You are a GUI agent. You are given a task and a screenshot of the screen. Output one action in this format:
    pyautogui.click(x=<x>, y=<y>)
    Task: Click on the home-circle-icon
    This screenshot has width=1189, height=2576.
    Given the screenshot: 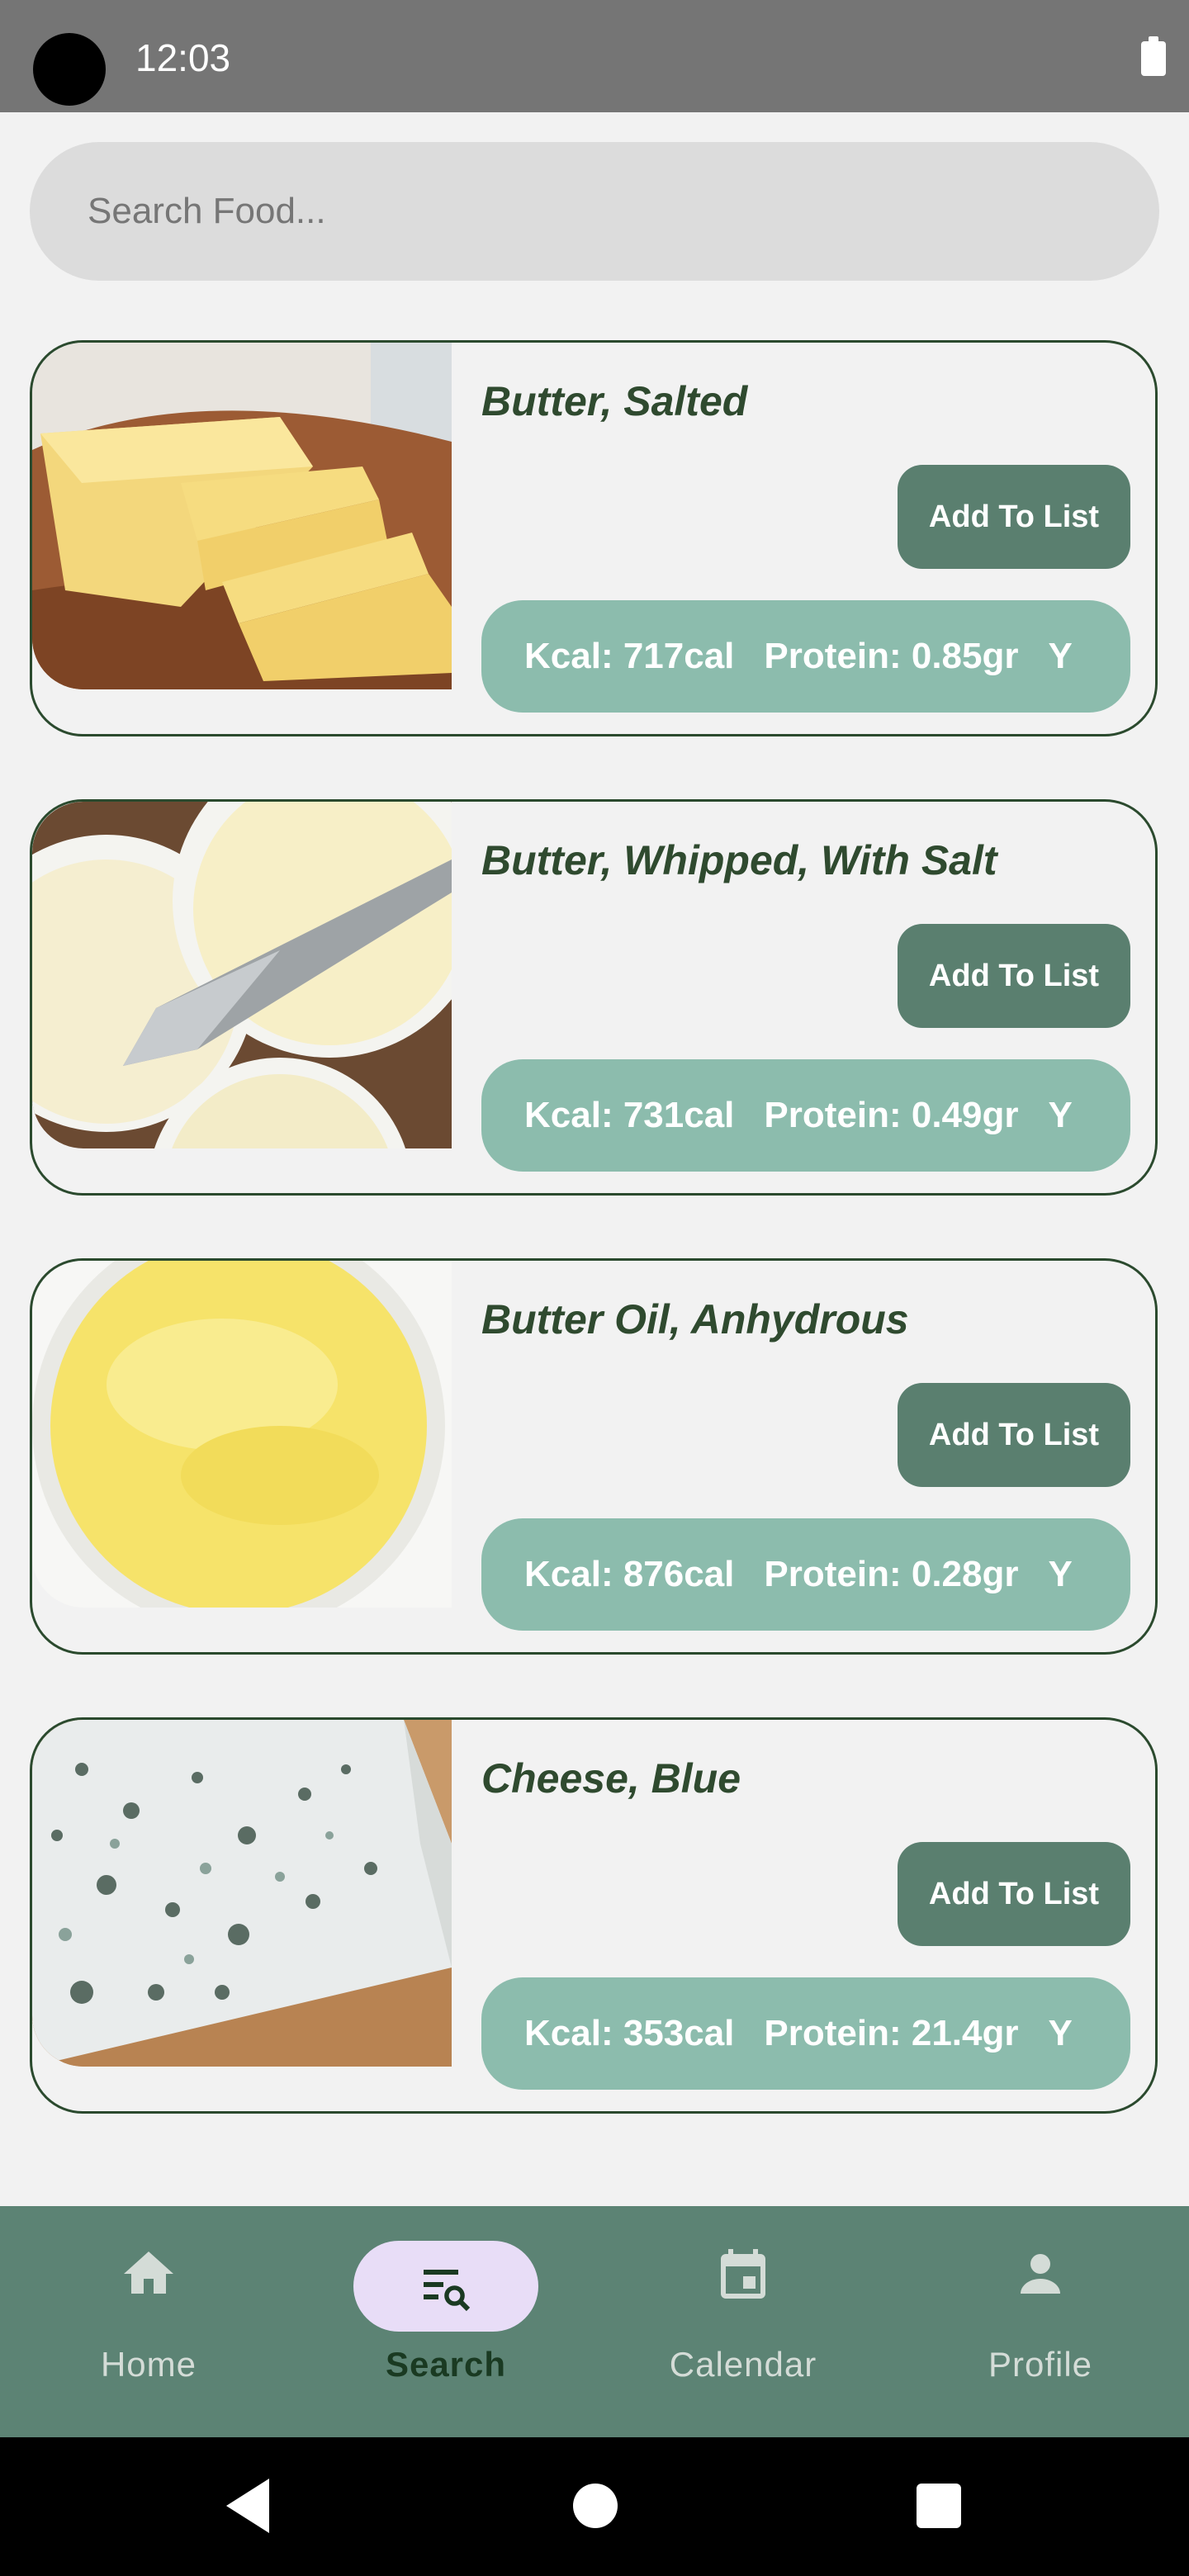 What is the action you would take?
    pyautogui.click(x=595, y=2506)
    